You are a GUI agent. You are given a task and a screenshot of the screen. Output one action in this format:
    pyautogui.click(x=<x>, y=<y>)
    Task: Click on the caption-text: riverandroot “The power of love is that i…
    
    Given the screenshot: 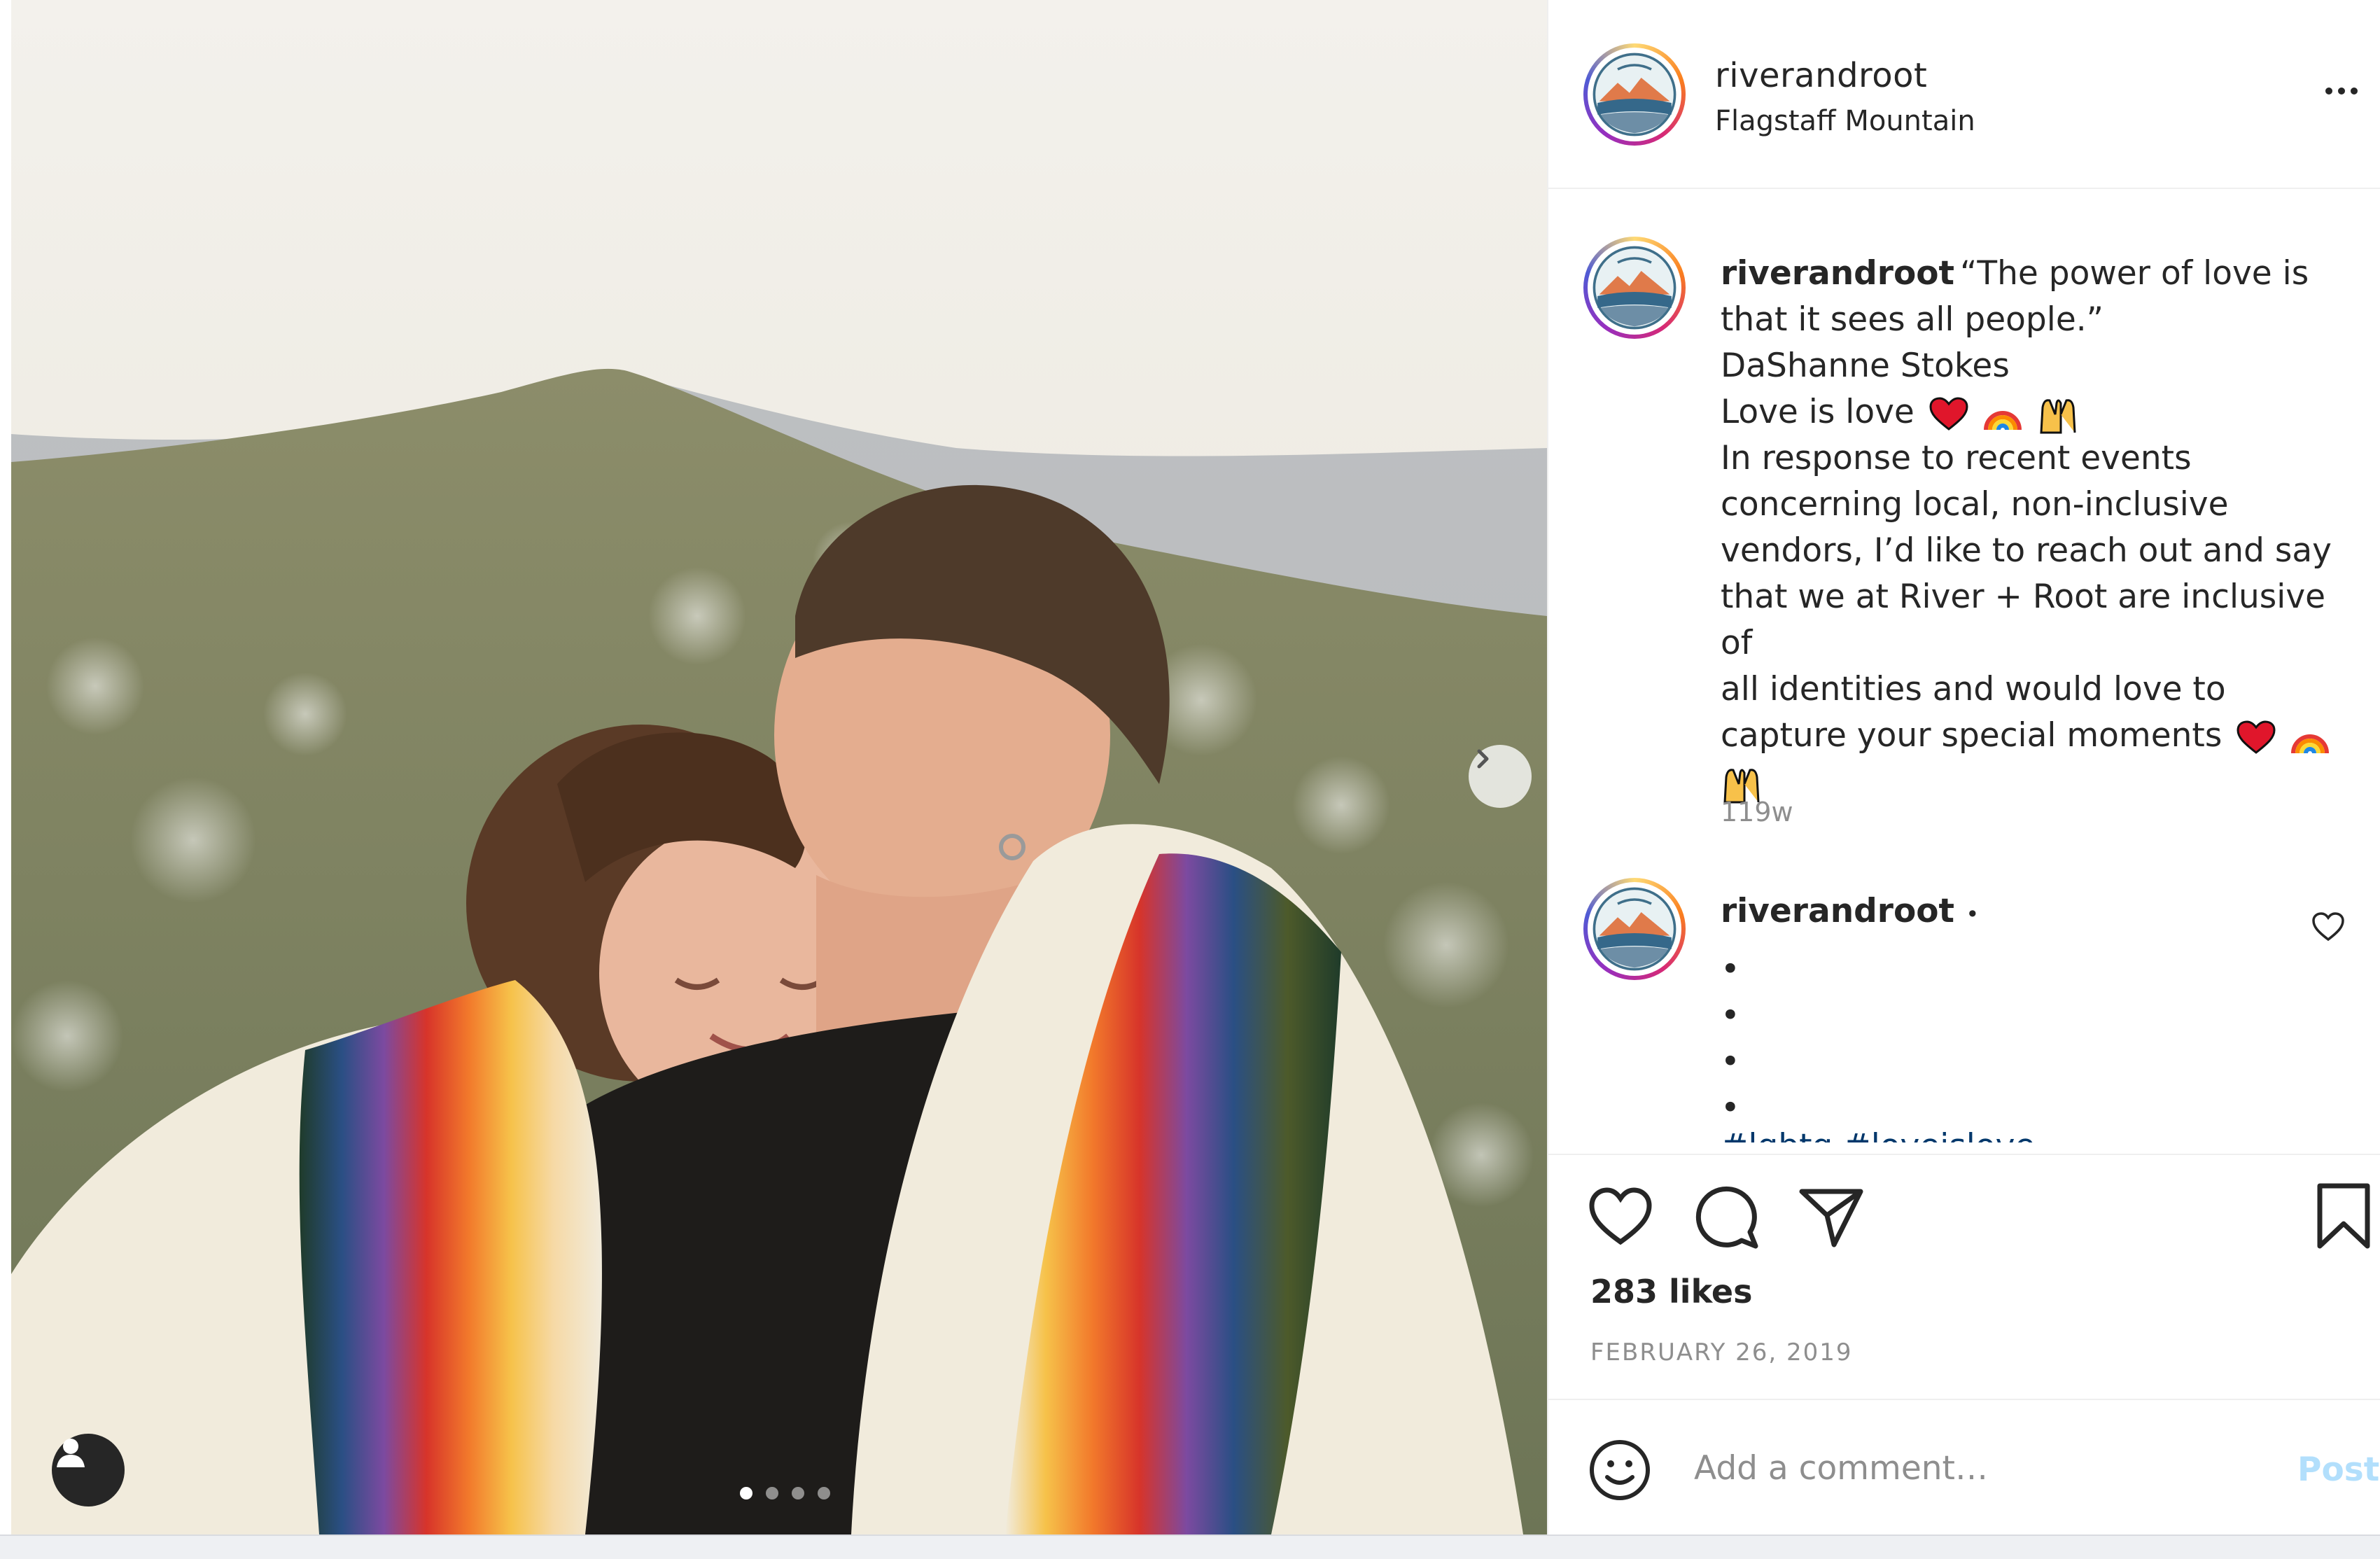 What is the action you would take?
    pyautogui.click(x=2036, y=528)
    